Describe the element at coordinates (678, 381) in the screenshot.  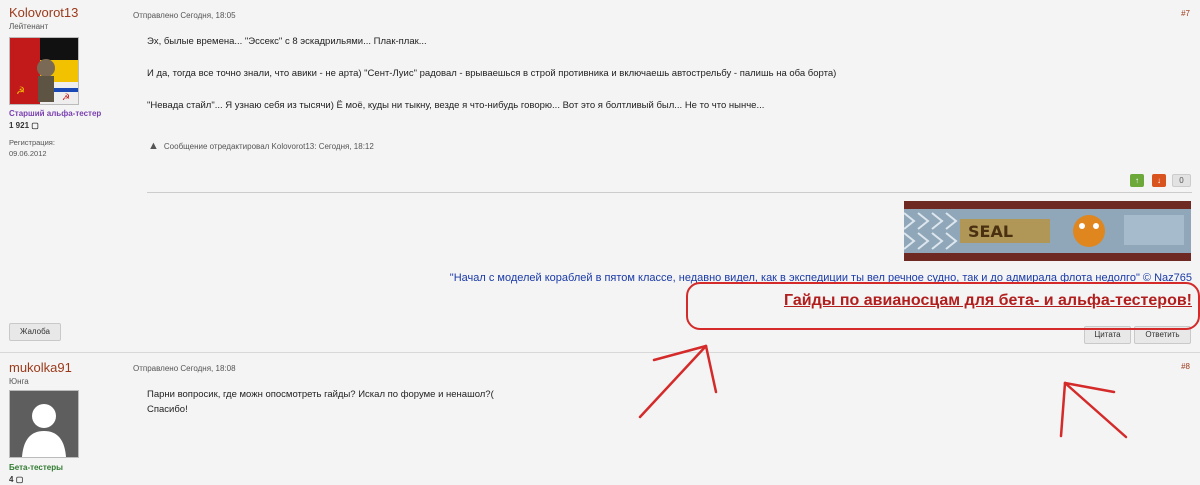
I see `arrow-left-icon` at that location.